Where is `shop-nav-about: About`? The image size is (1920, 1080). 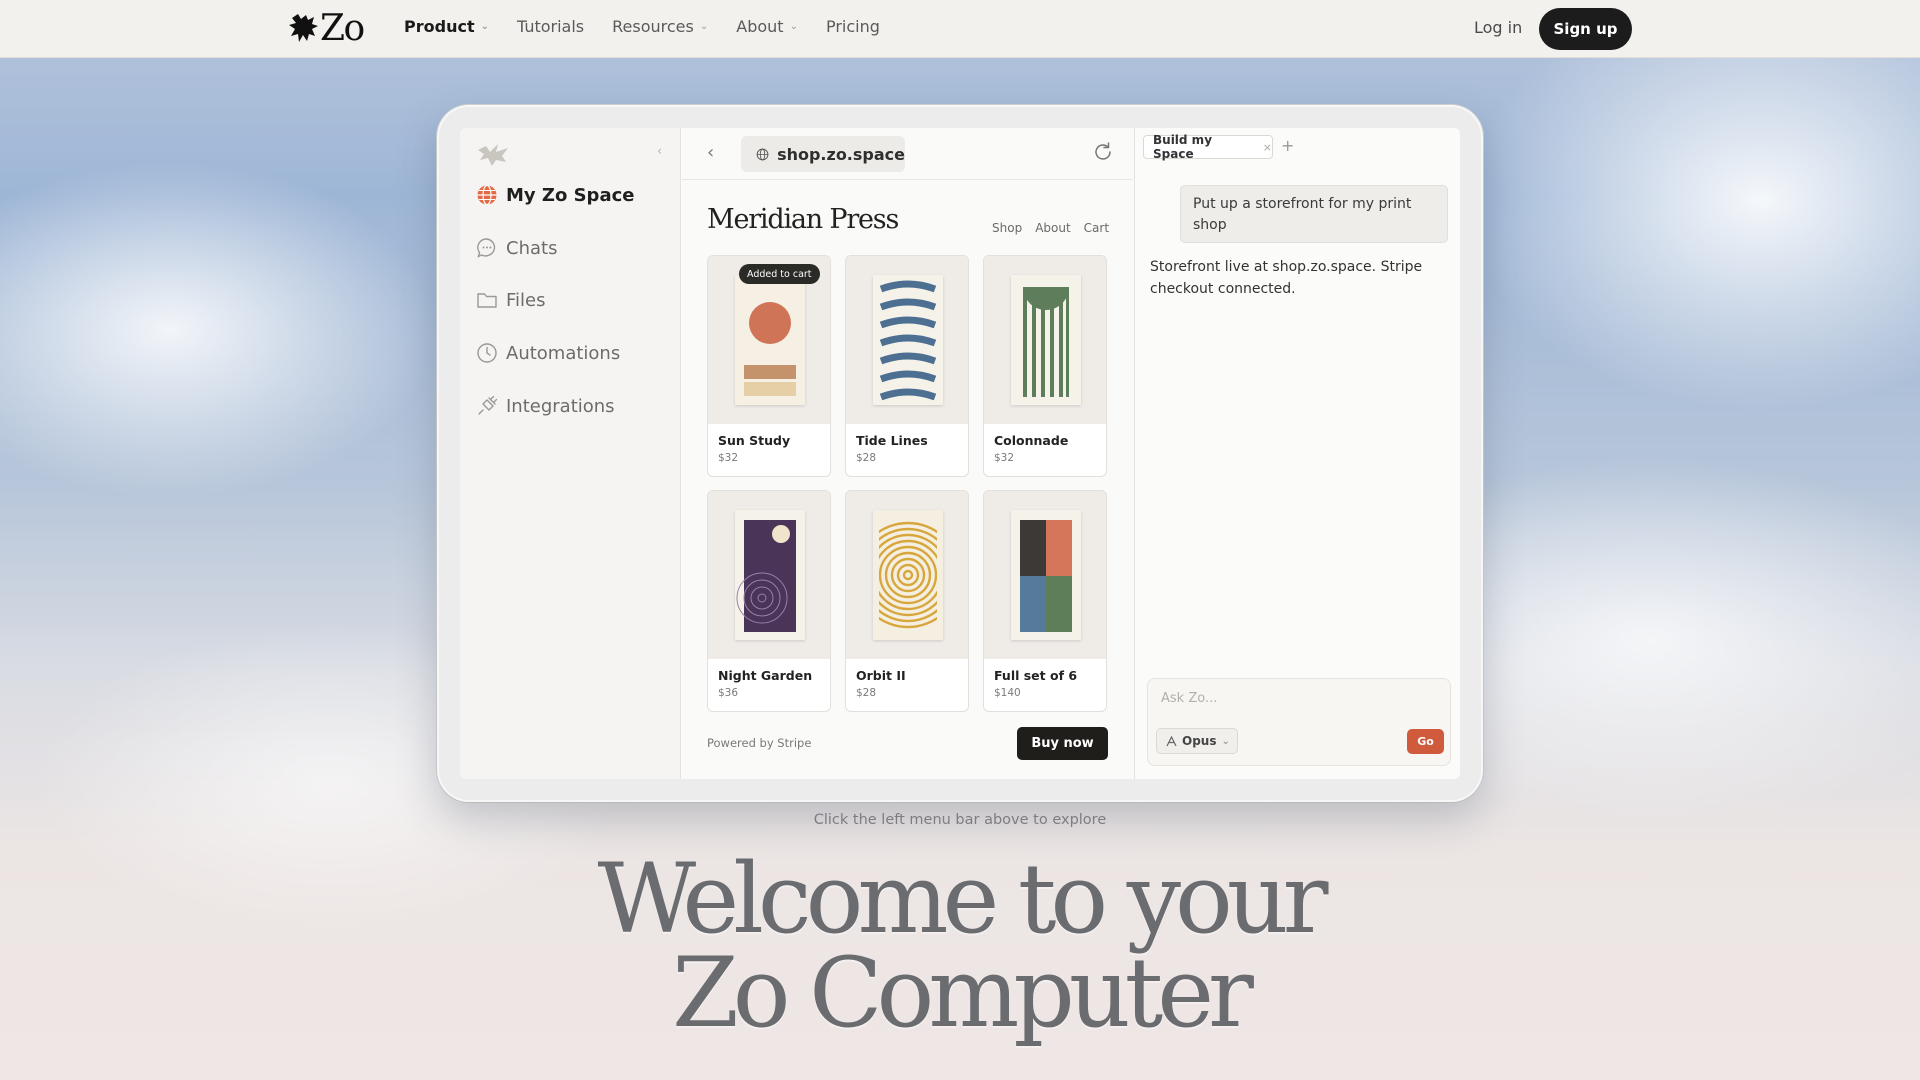 shop-nav-about: About is located at coordinates (1052, 228).